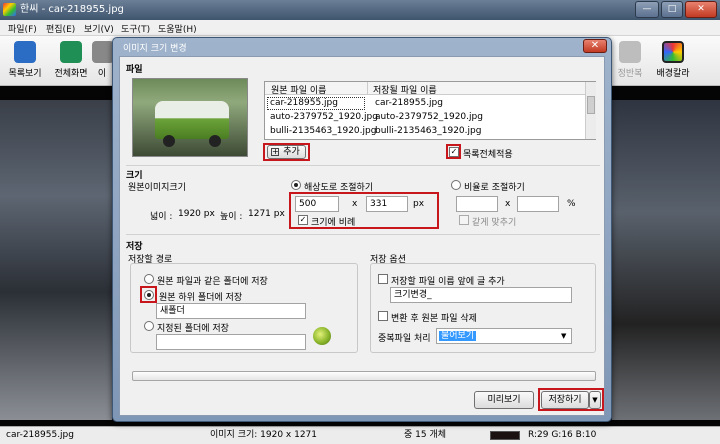  What do you see at coordinates (562, 435) in the screenshot?
I see `status-rgb: R:29 G:16 B:10` at bounding box center [562, 435].